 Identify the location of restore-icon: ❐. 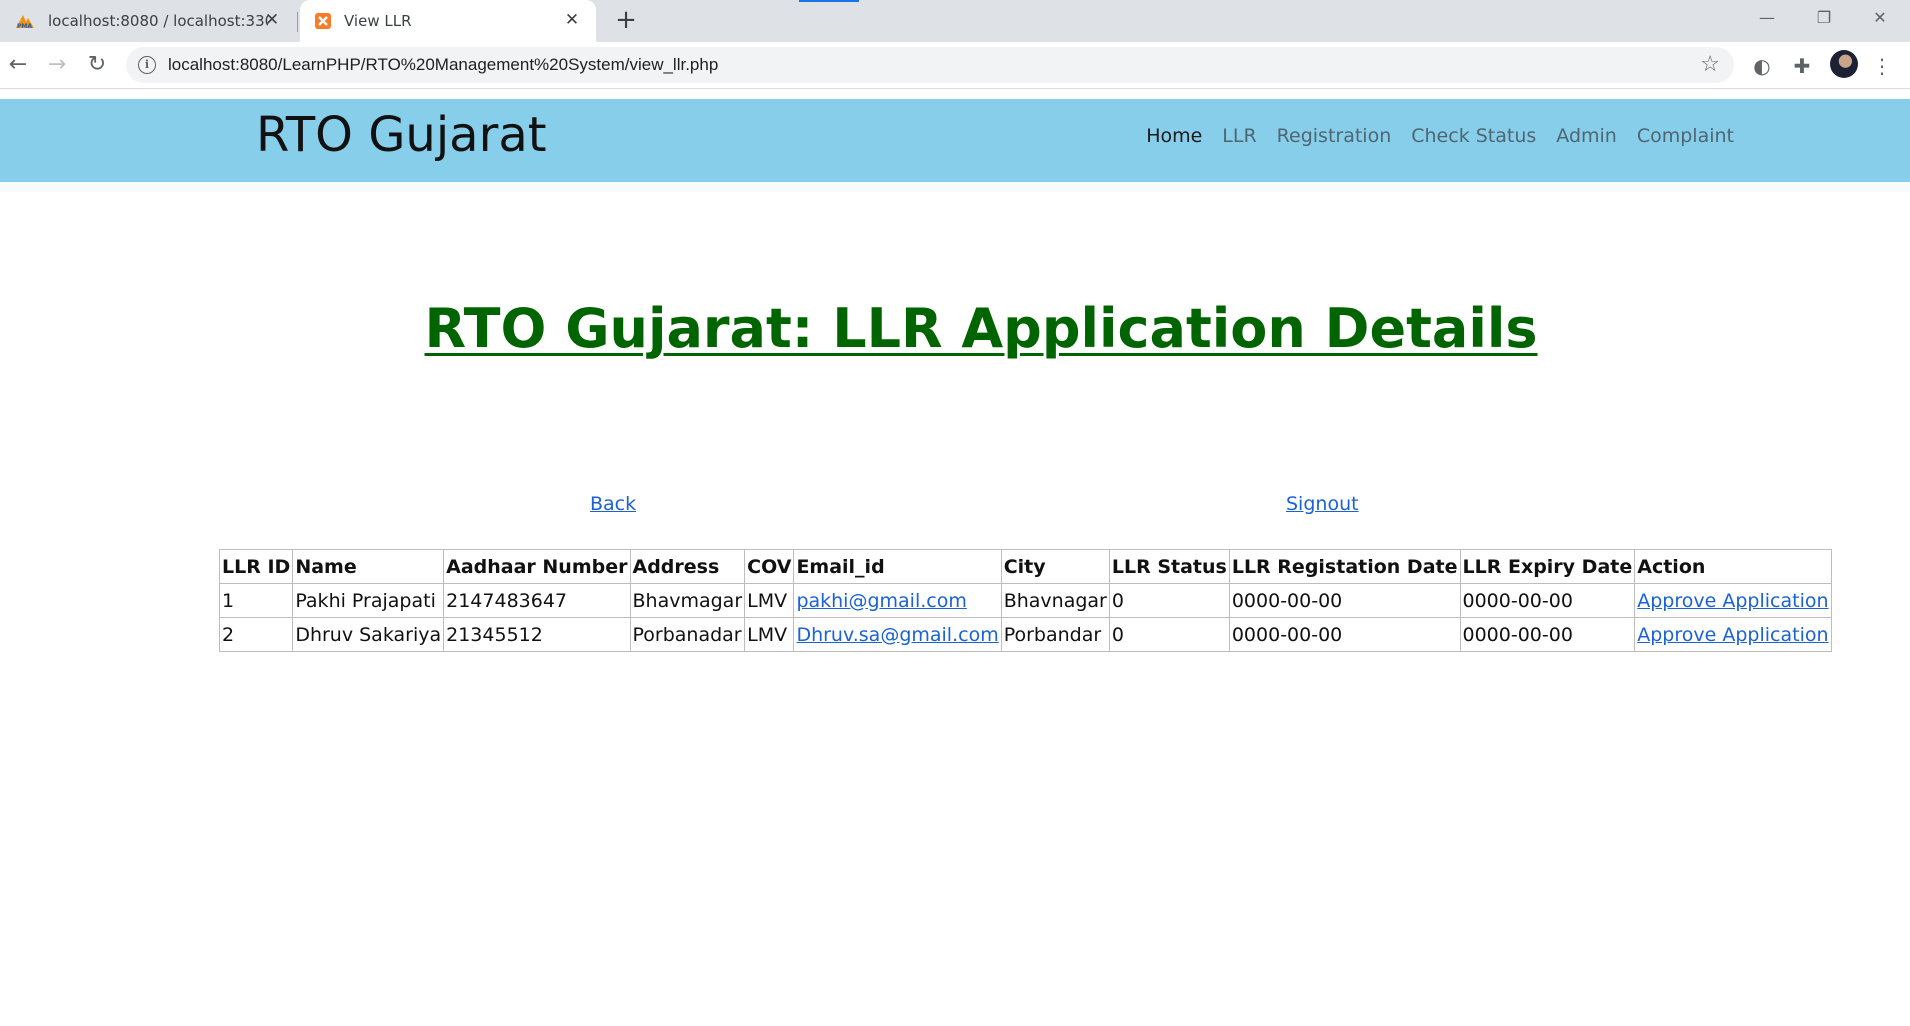
(1824, 18).